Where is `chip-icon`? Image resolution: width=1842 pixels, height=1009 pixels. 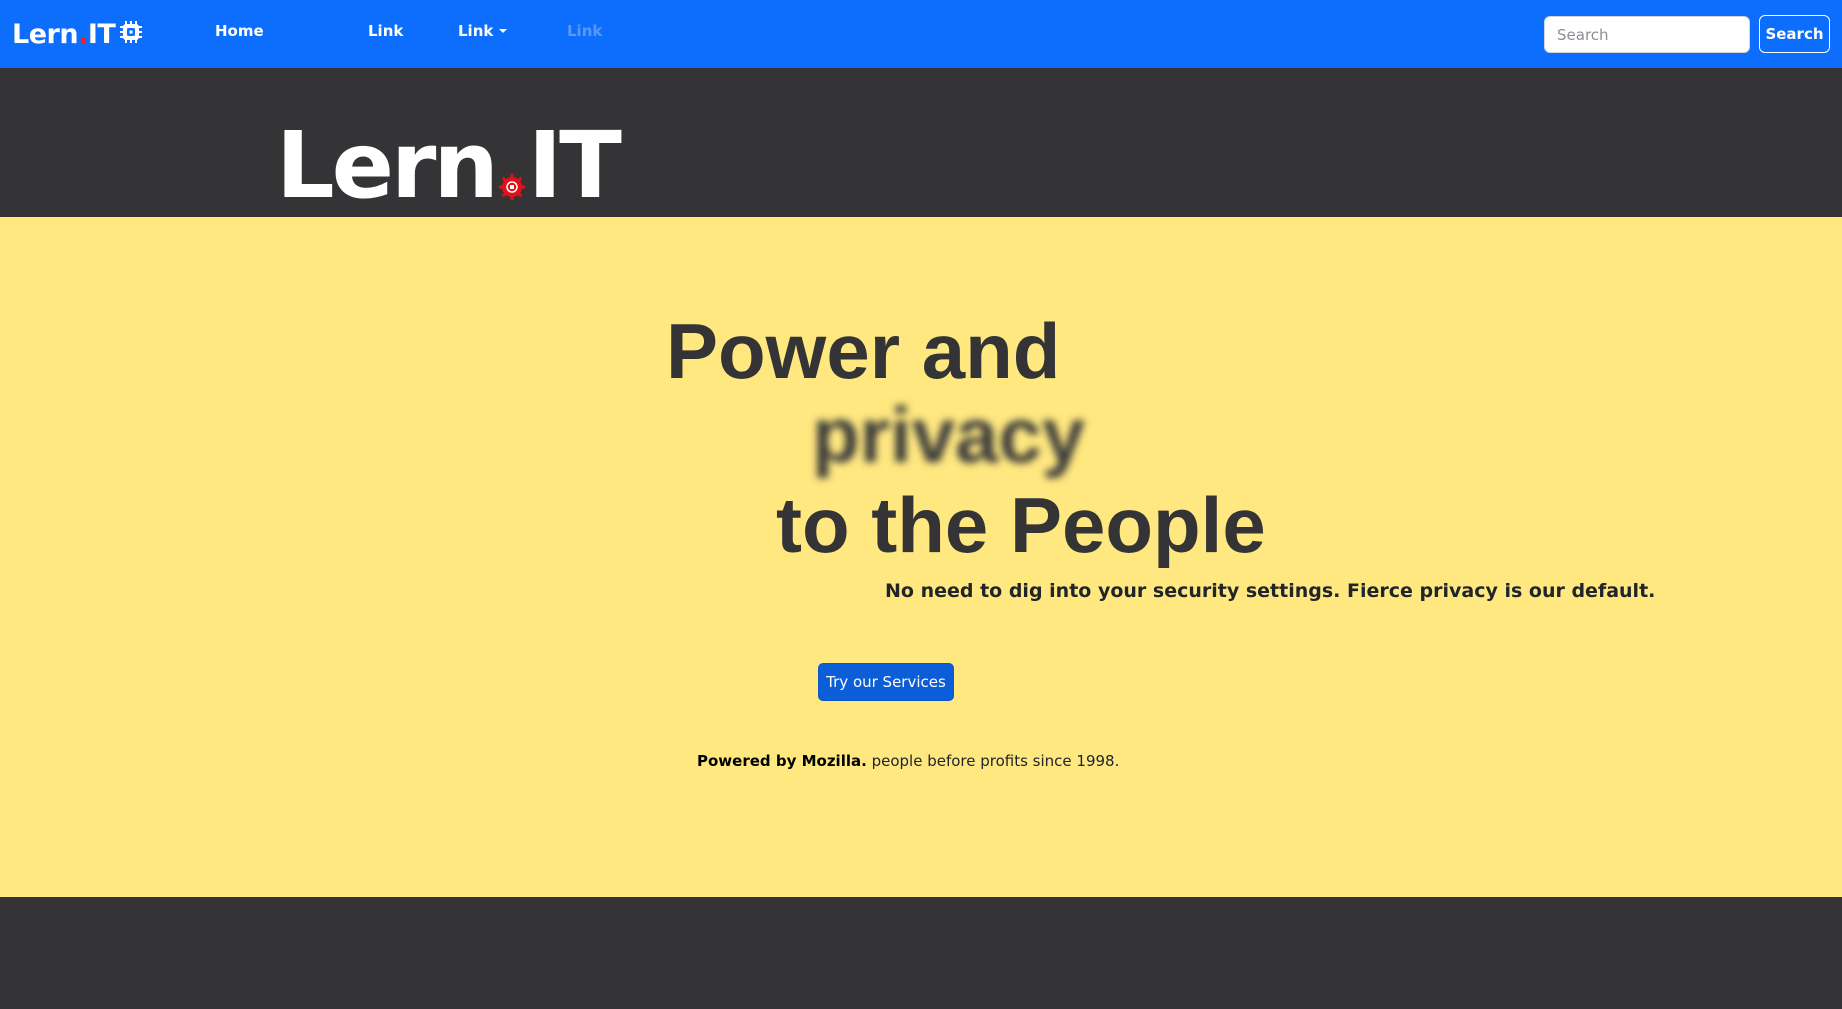 chip-icon is located at coordinates (131, 34).